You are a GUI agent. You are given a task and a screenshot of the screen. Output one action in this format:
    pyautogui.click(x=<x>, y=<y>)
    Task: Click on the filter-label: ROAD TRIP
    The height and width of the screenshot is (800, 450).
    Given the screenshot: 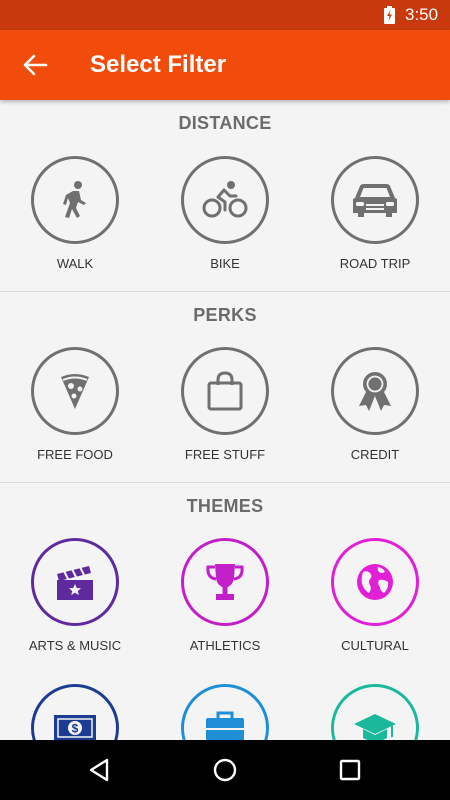 What is the action you would take?
    pyautogui.click(x=375, y=263)
    